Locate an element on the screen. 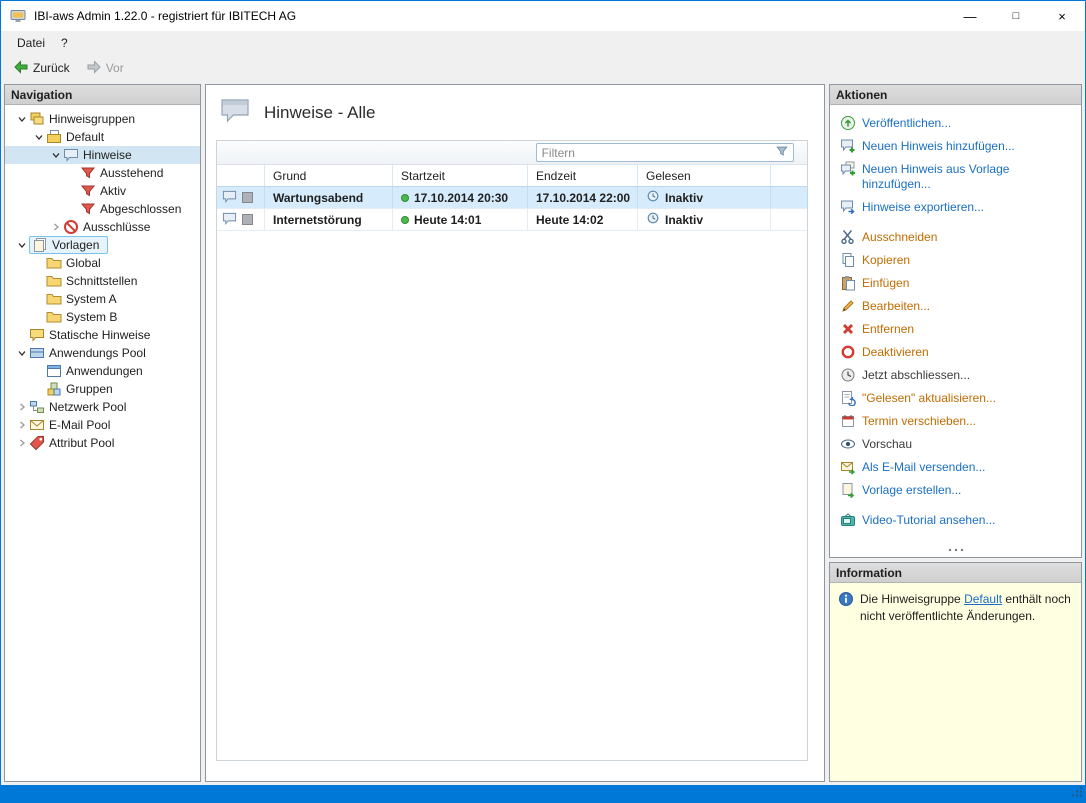 This screenshot has height=803, width=1086. tree-item-label: Schnittstellen is located at coordinates (102, 281).